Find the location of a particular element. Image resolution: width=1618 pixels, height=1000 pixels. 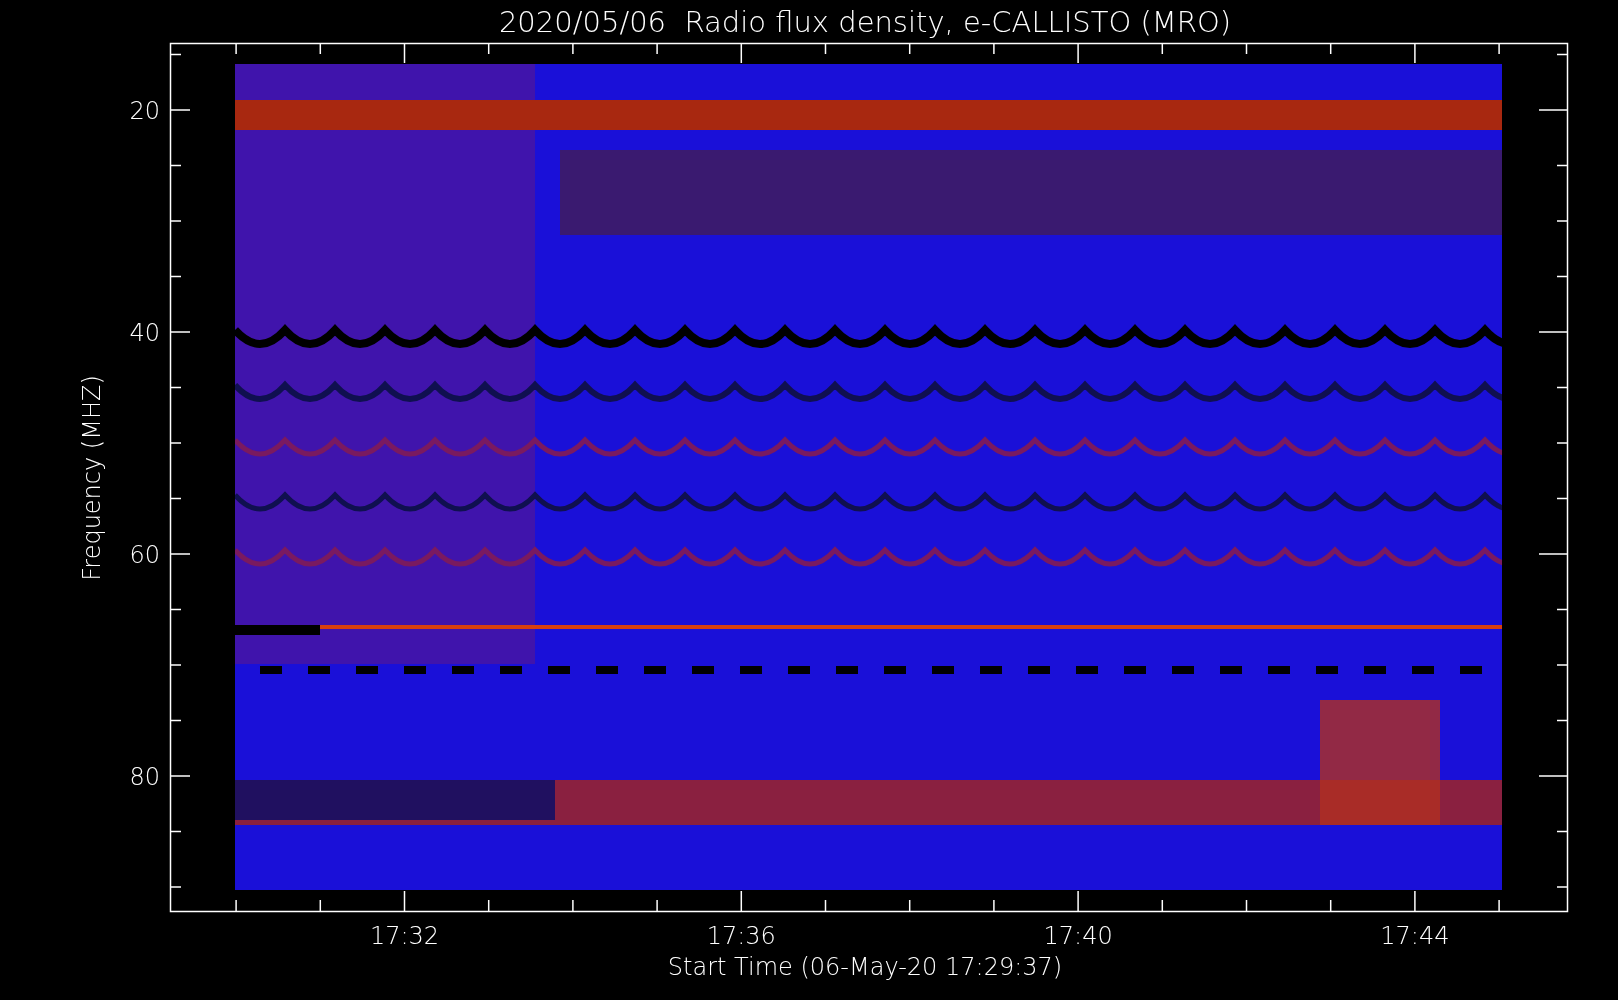

y-tick-label: 80 is located at coordinates (144, 777).